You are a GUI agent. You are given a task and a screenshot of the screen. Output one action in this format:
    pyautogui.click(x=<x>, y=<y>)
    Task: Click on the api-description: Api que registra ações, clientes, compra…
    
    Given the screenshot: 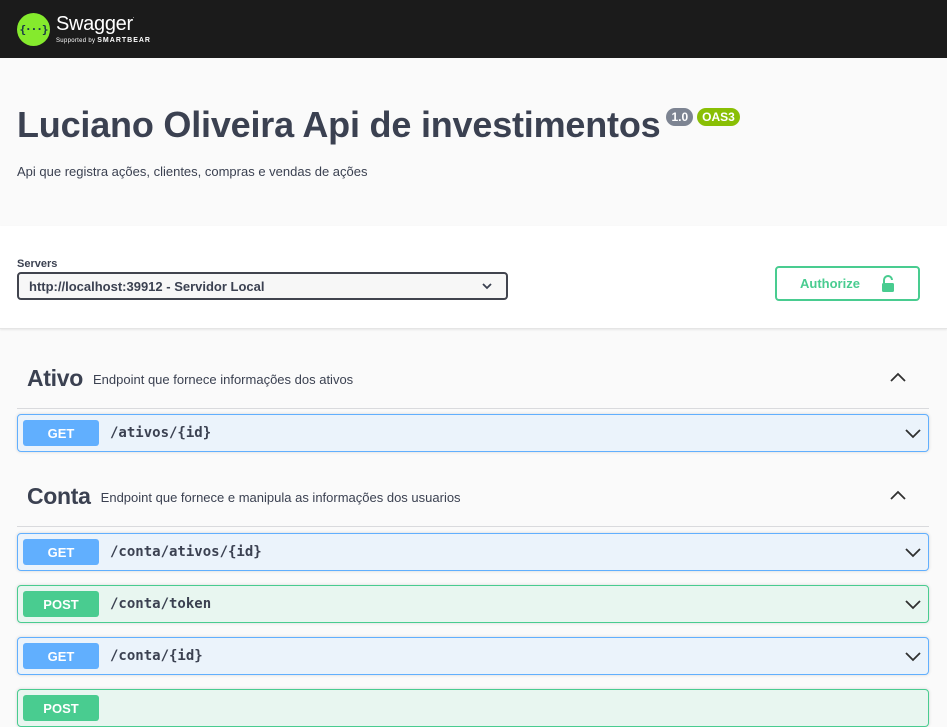 What is the action you would take?
    pyautogui.click(x=192, y=171)
    